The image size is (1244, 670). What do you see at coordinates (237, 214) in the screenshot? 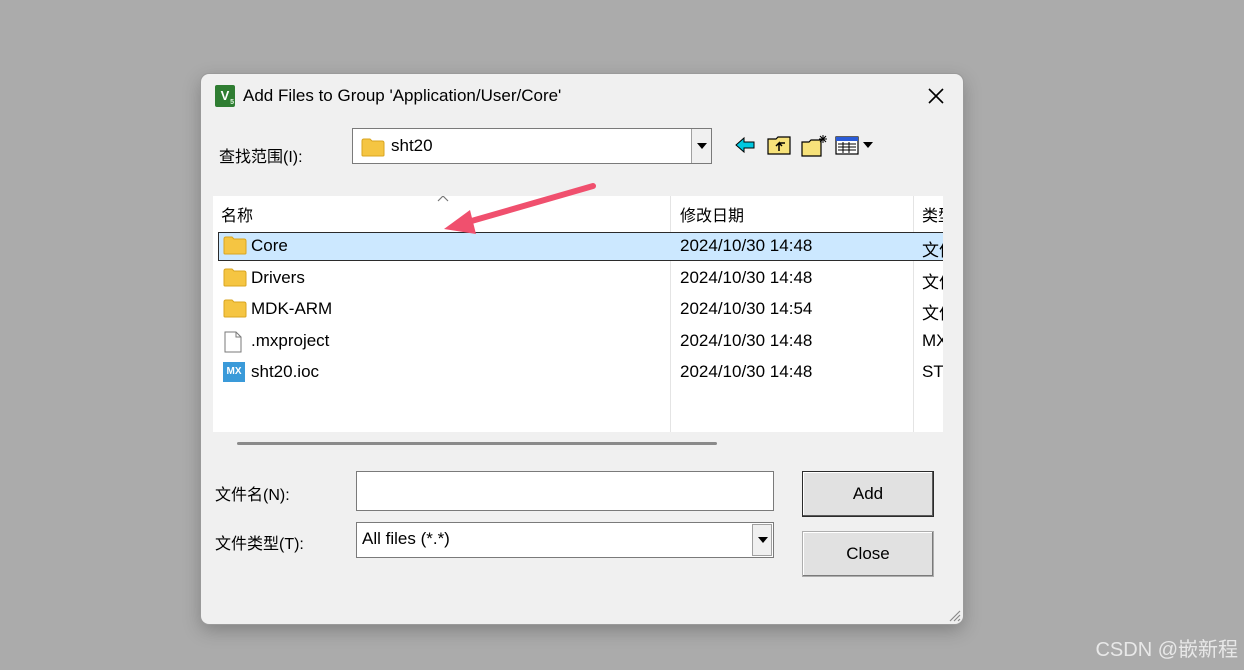
I see `column-header-name: 名称` at bounding box center [237, 214].